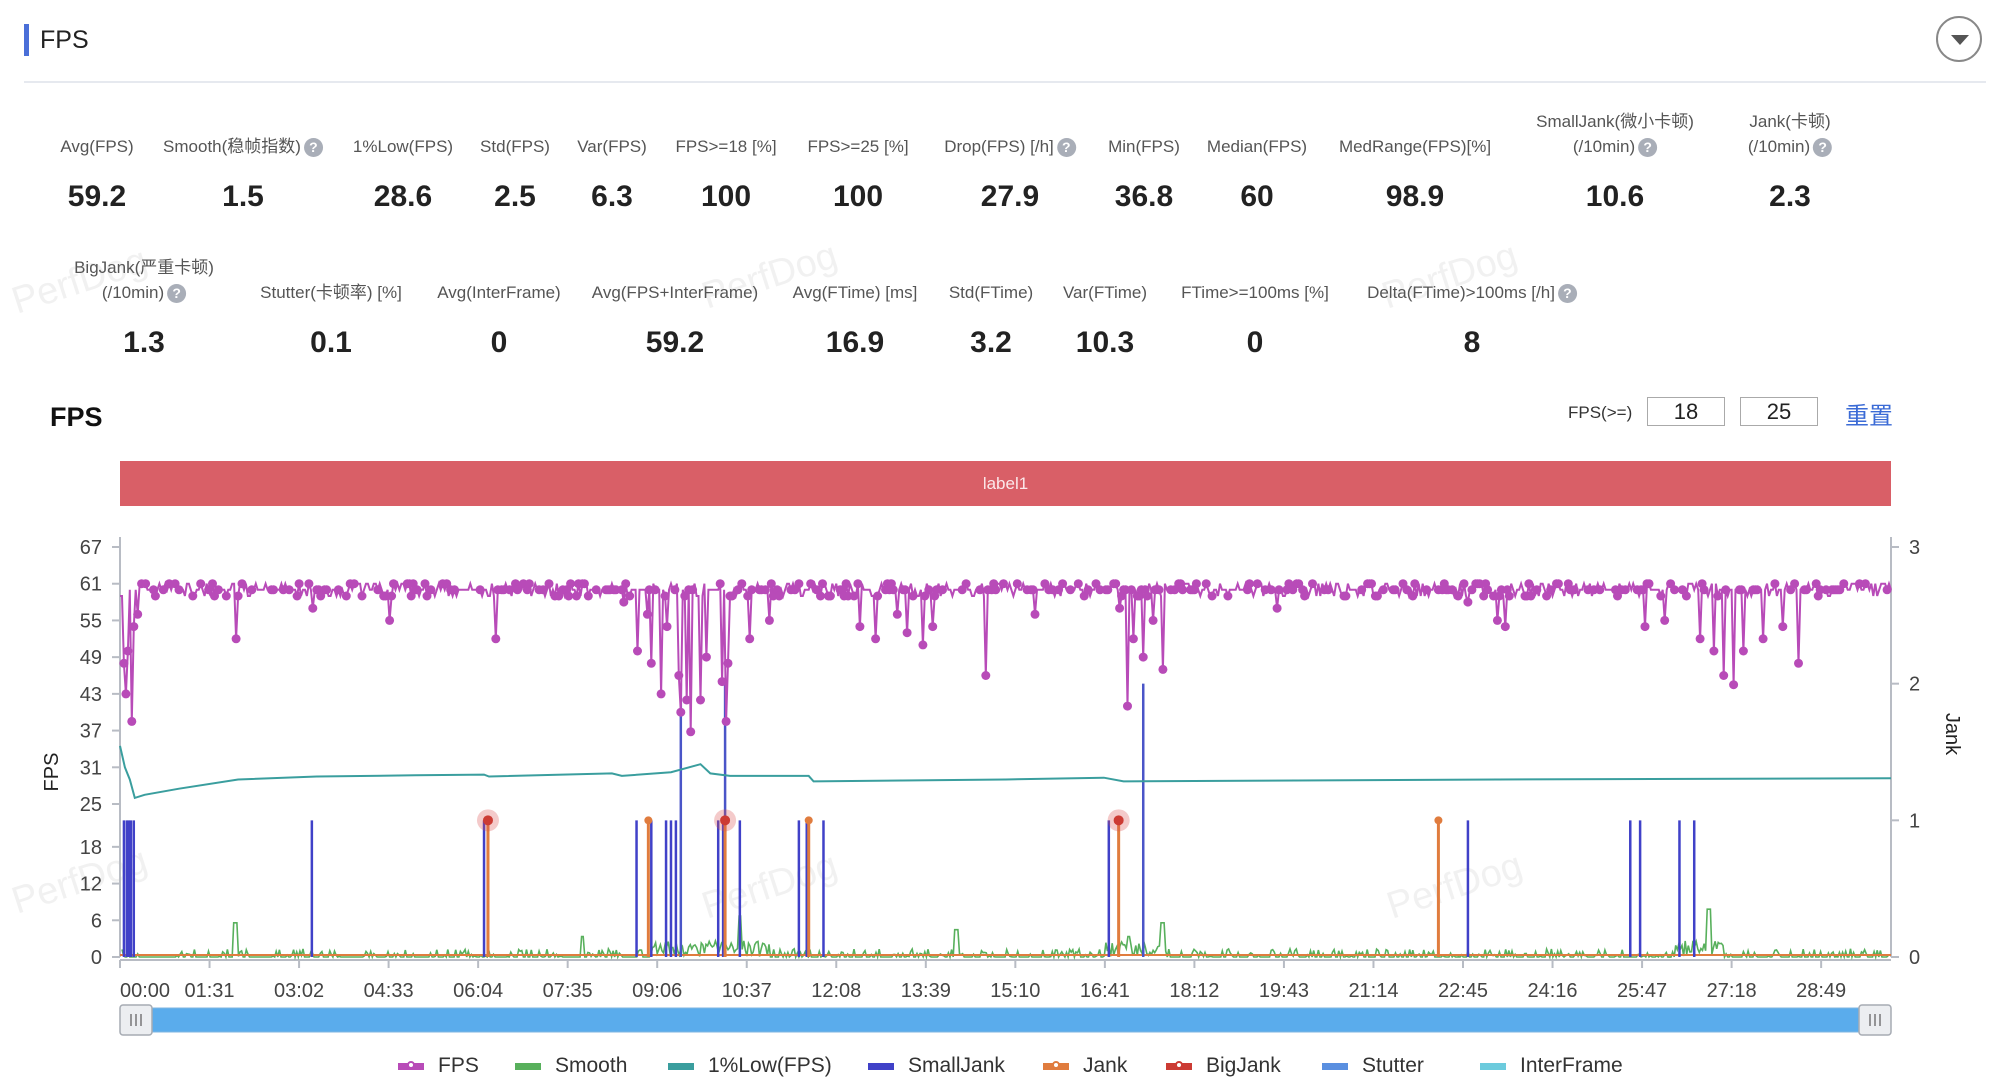  I want to click on x-tick-label: 13:39, so click(926, 991).